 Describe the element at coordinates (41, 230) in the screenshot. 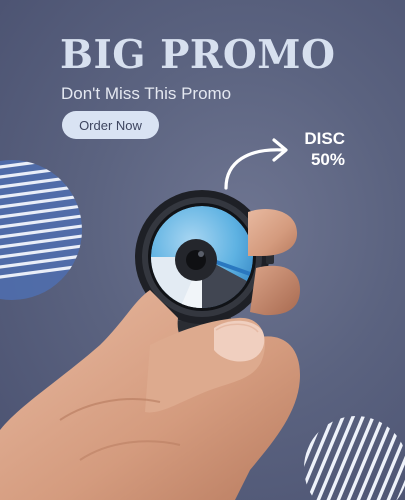

I see `left-decor-circle` at that location.